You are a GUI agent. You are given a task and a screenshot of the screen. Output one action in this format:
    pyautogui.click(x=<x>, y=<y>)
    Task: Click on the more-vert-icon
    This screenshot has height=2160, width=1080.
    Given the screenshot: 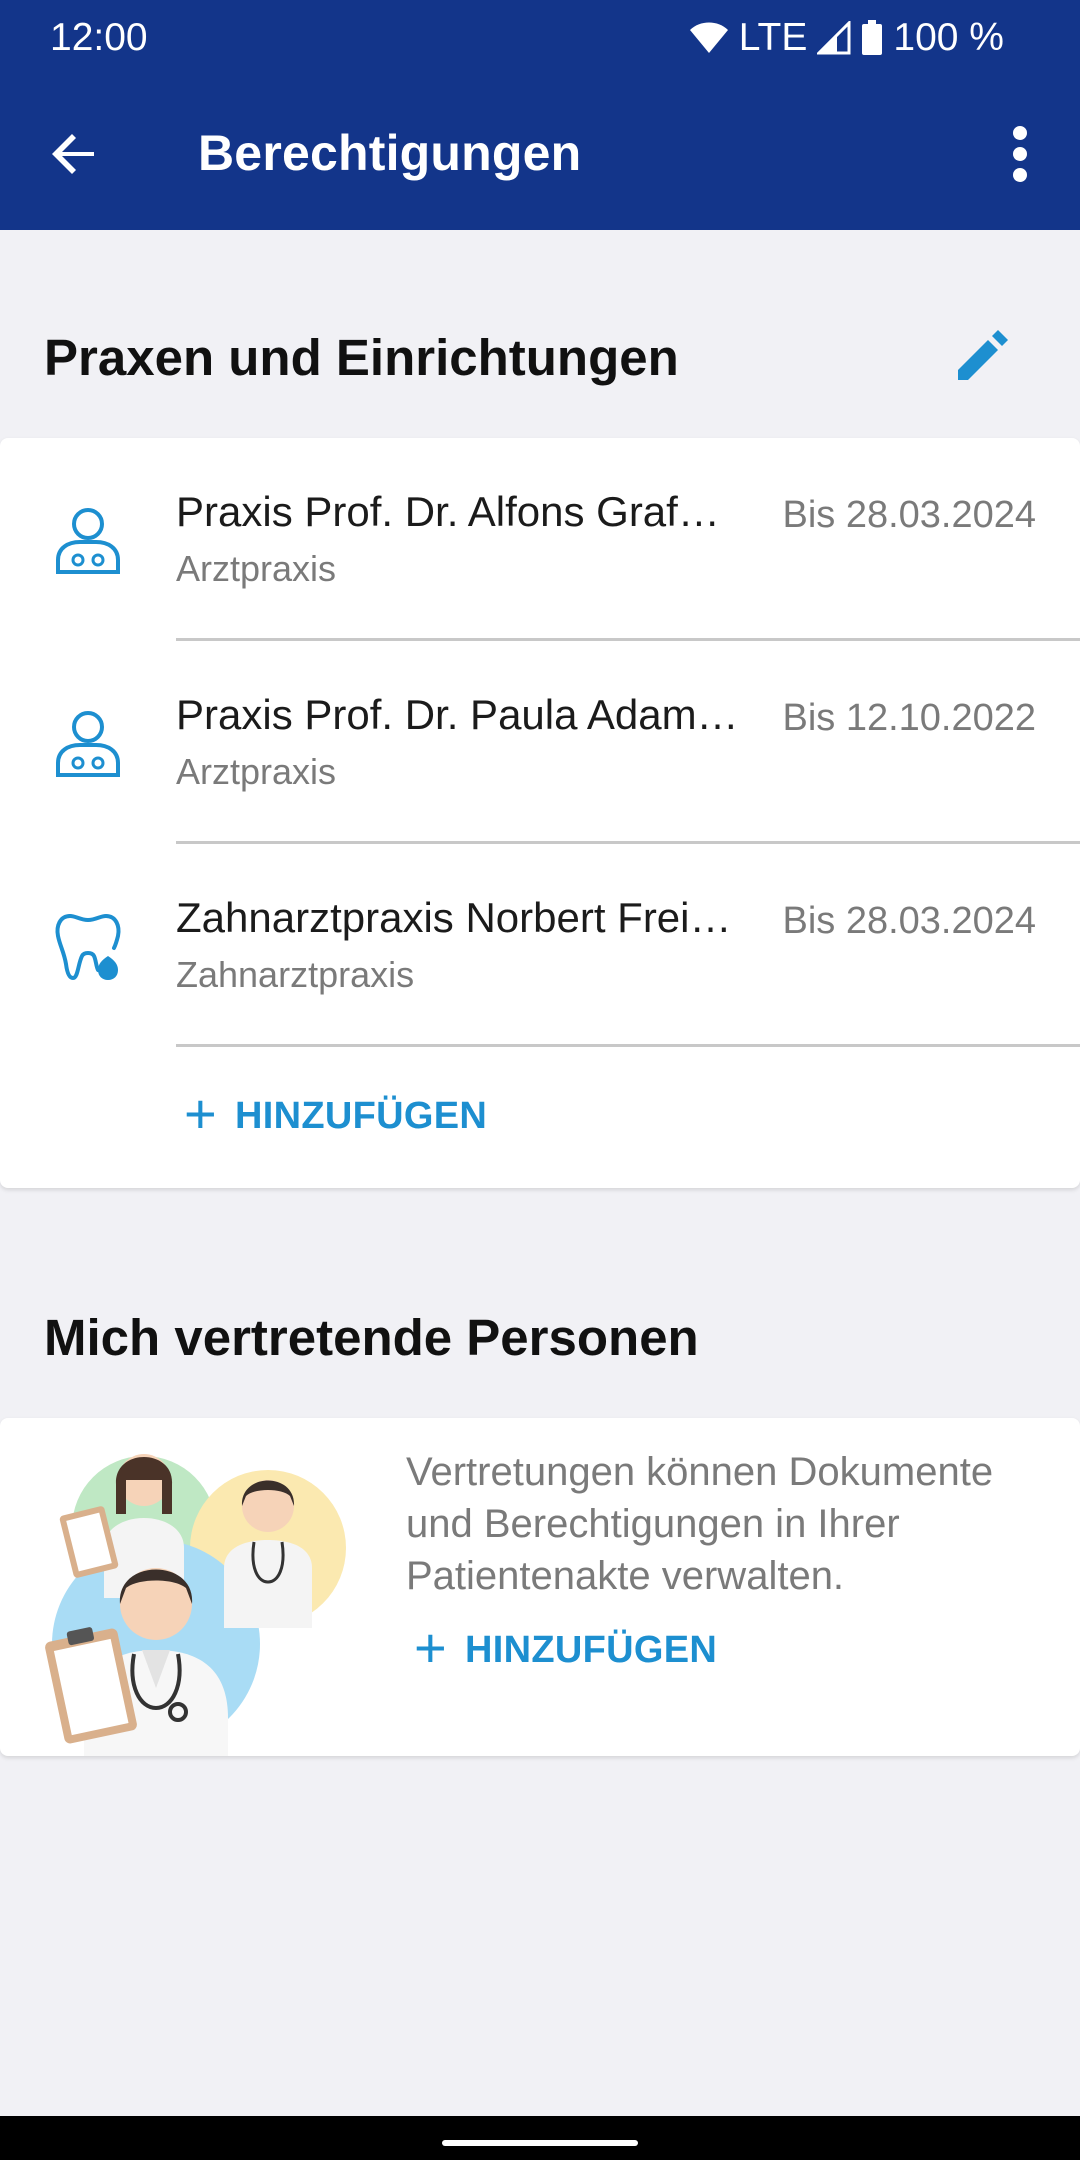 What is the action you would take?
    pyautogui.click(x=1020, y=154)
    